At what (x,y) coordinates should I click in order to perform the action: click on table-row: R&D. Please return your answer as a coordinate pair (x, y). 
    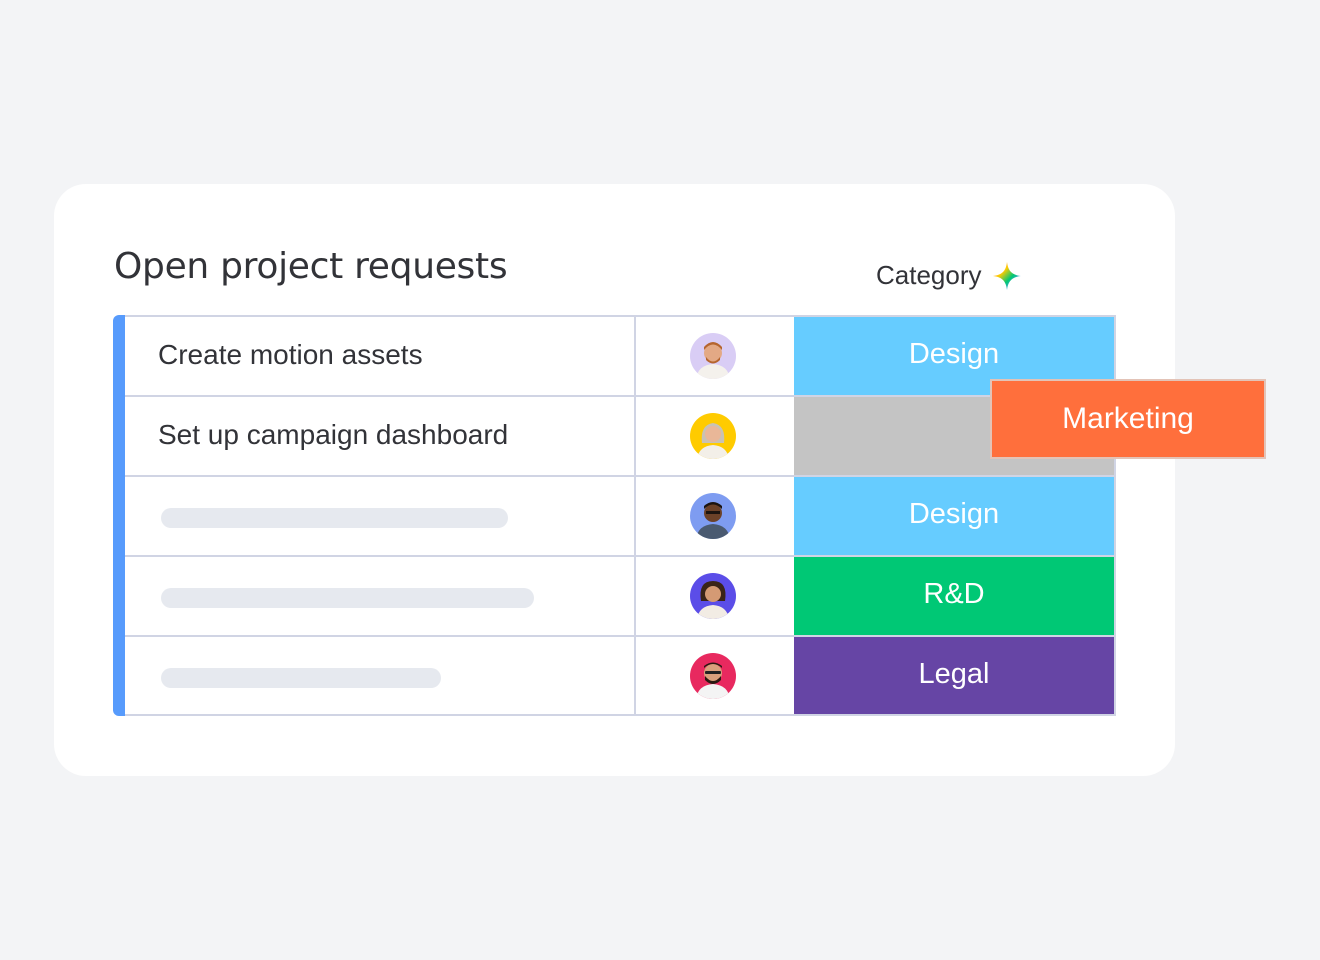
    Looking at the image, I should click on (620, 595).